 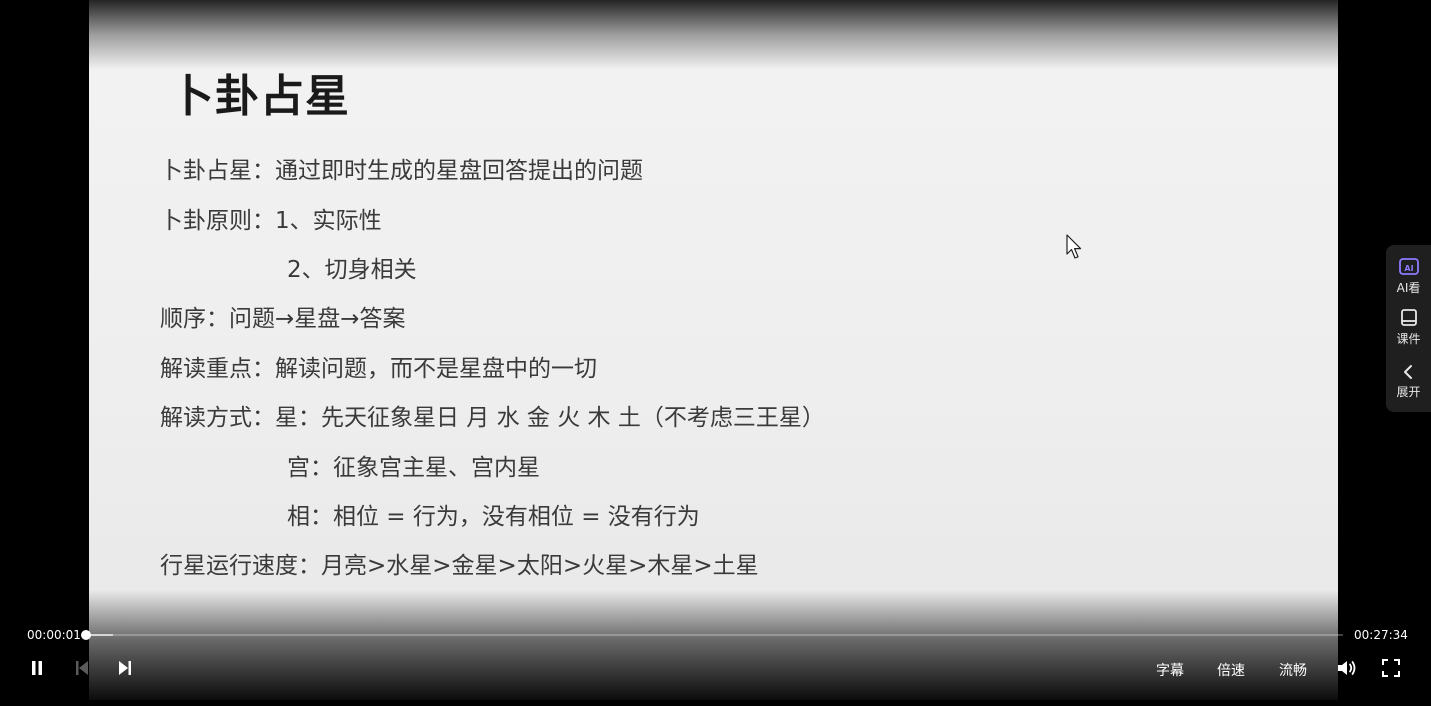 I want to click on speed-button: 倍速, so click(x=1231, y=670).